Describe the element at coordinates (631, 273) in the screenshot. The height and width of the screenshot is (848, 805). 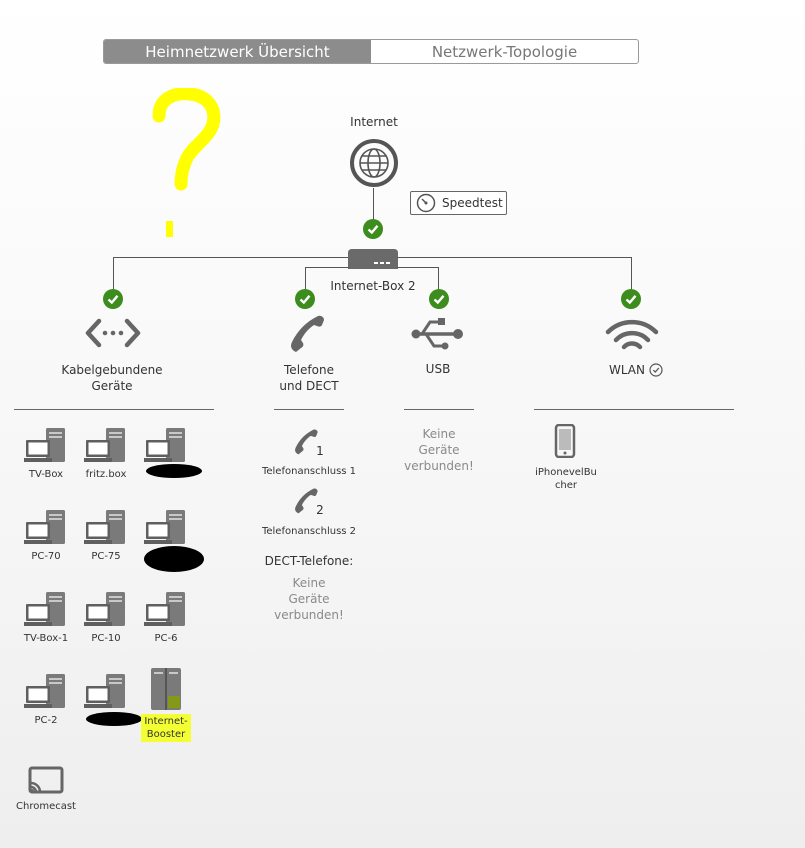
I see `connector-wlan` at that location.